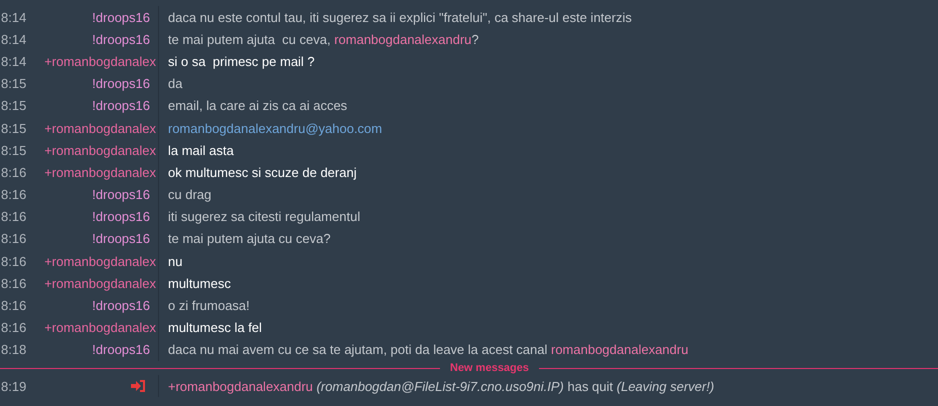 This screenshot has width=938, height=406. Describe the element at coordinates (262, 172) in the screenshot. I see `message-text: ok multumesc si scuze de deranj` at that location.